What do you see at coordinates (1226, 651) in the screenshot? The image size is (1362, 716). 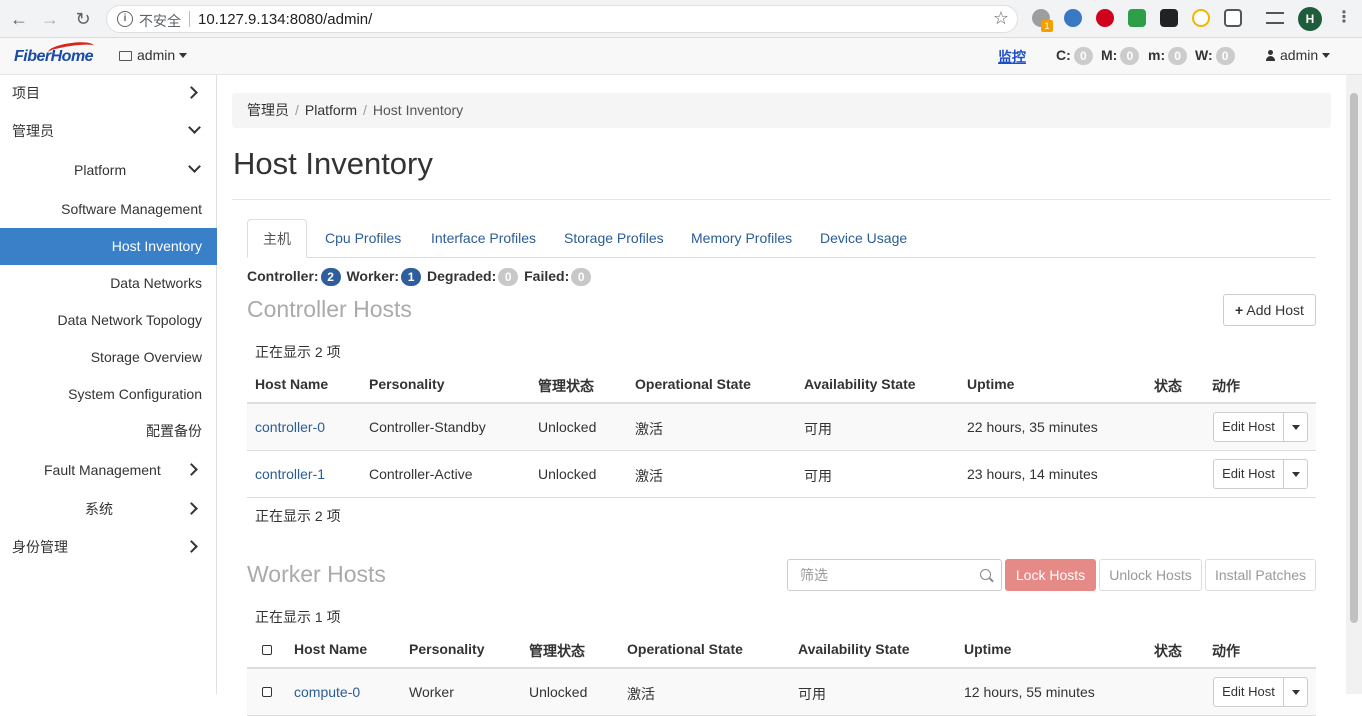 I see `column-header: 动作` at bounding box center [1226, 651].